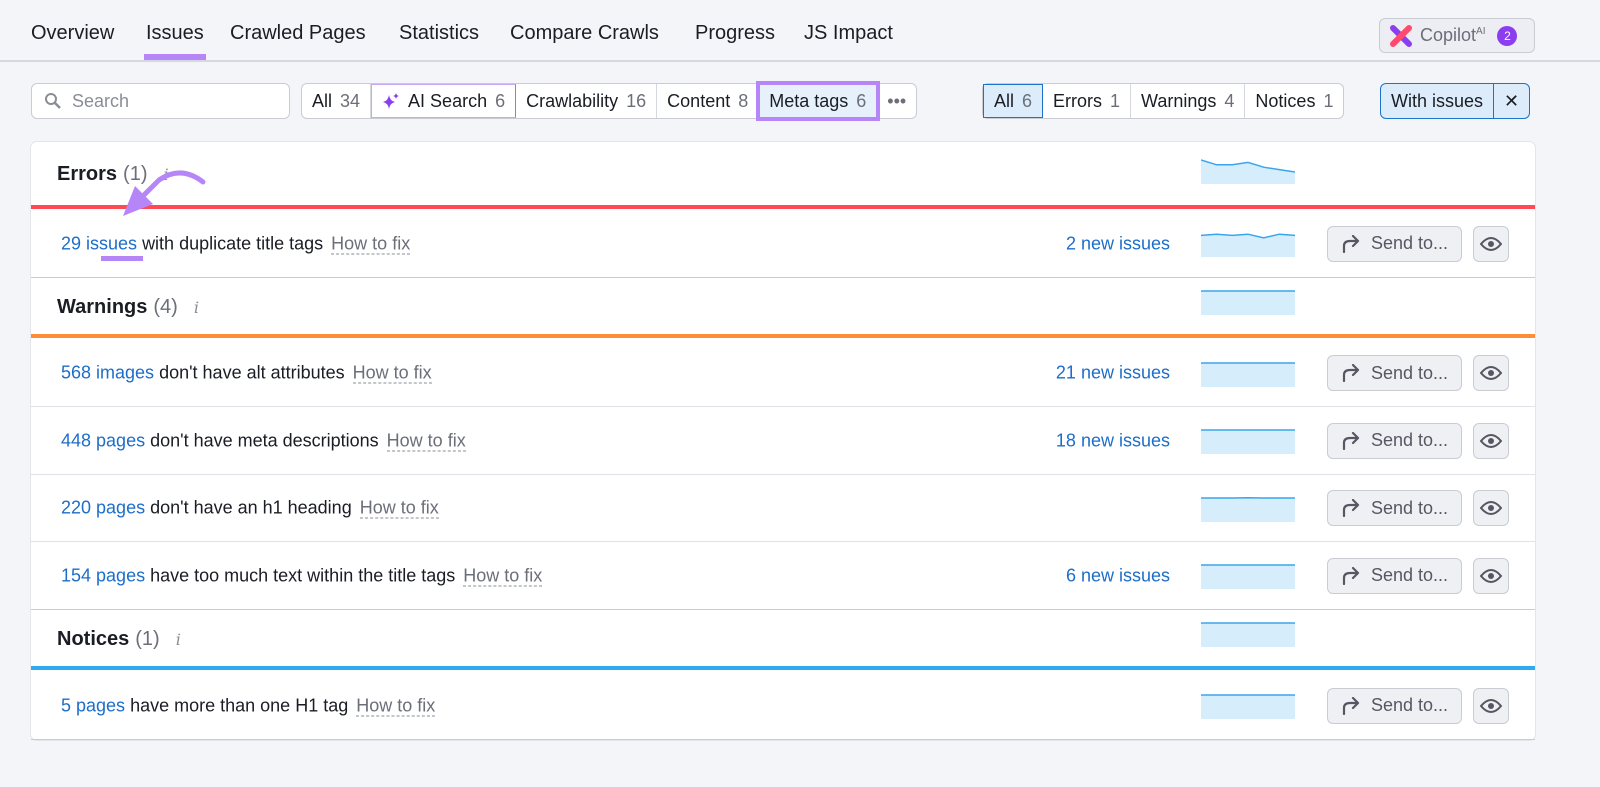 The image size is (1600, 787). I want to click on more-categories-button: •••, so click(896, 101).